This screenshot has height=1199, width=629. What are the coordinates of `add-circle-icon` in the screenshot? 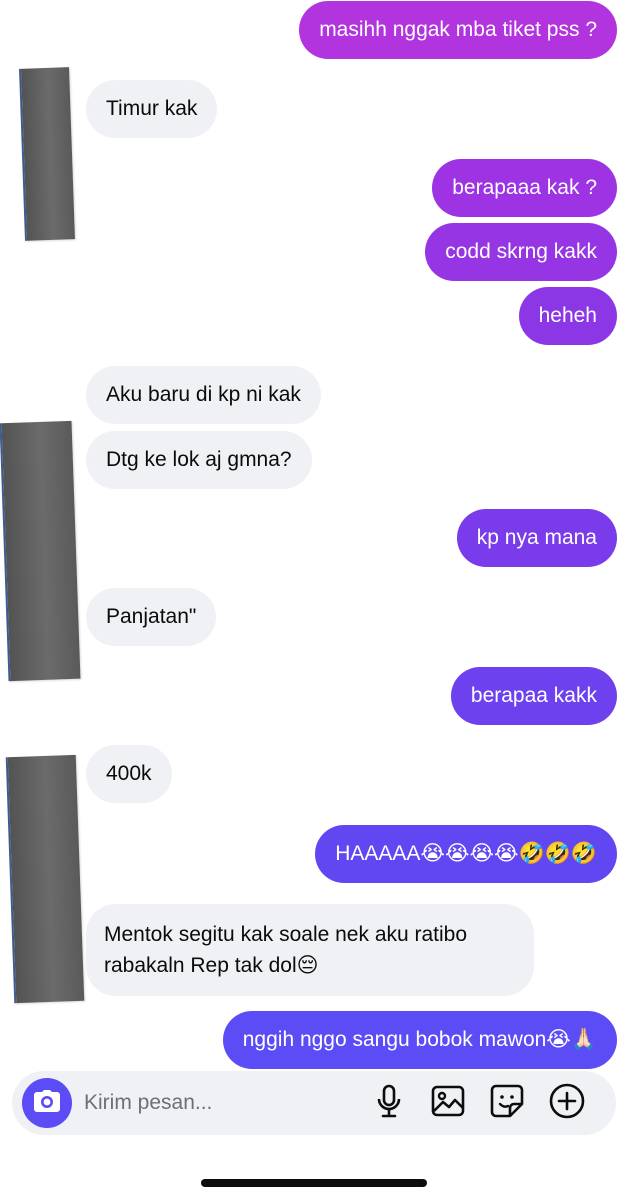 It's located at (567, 1103).